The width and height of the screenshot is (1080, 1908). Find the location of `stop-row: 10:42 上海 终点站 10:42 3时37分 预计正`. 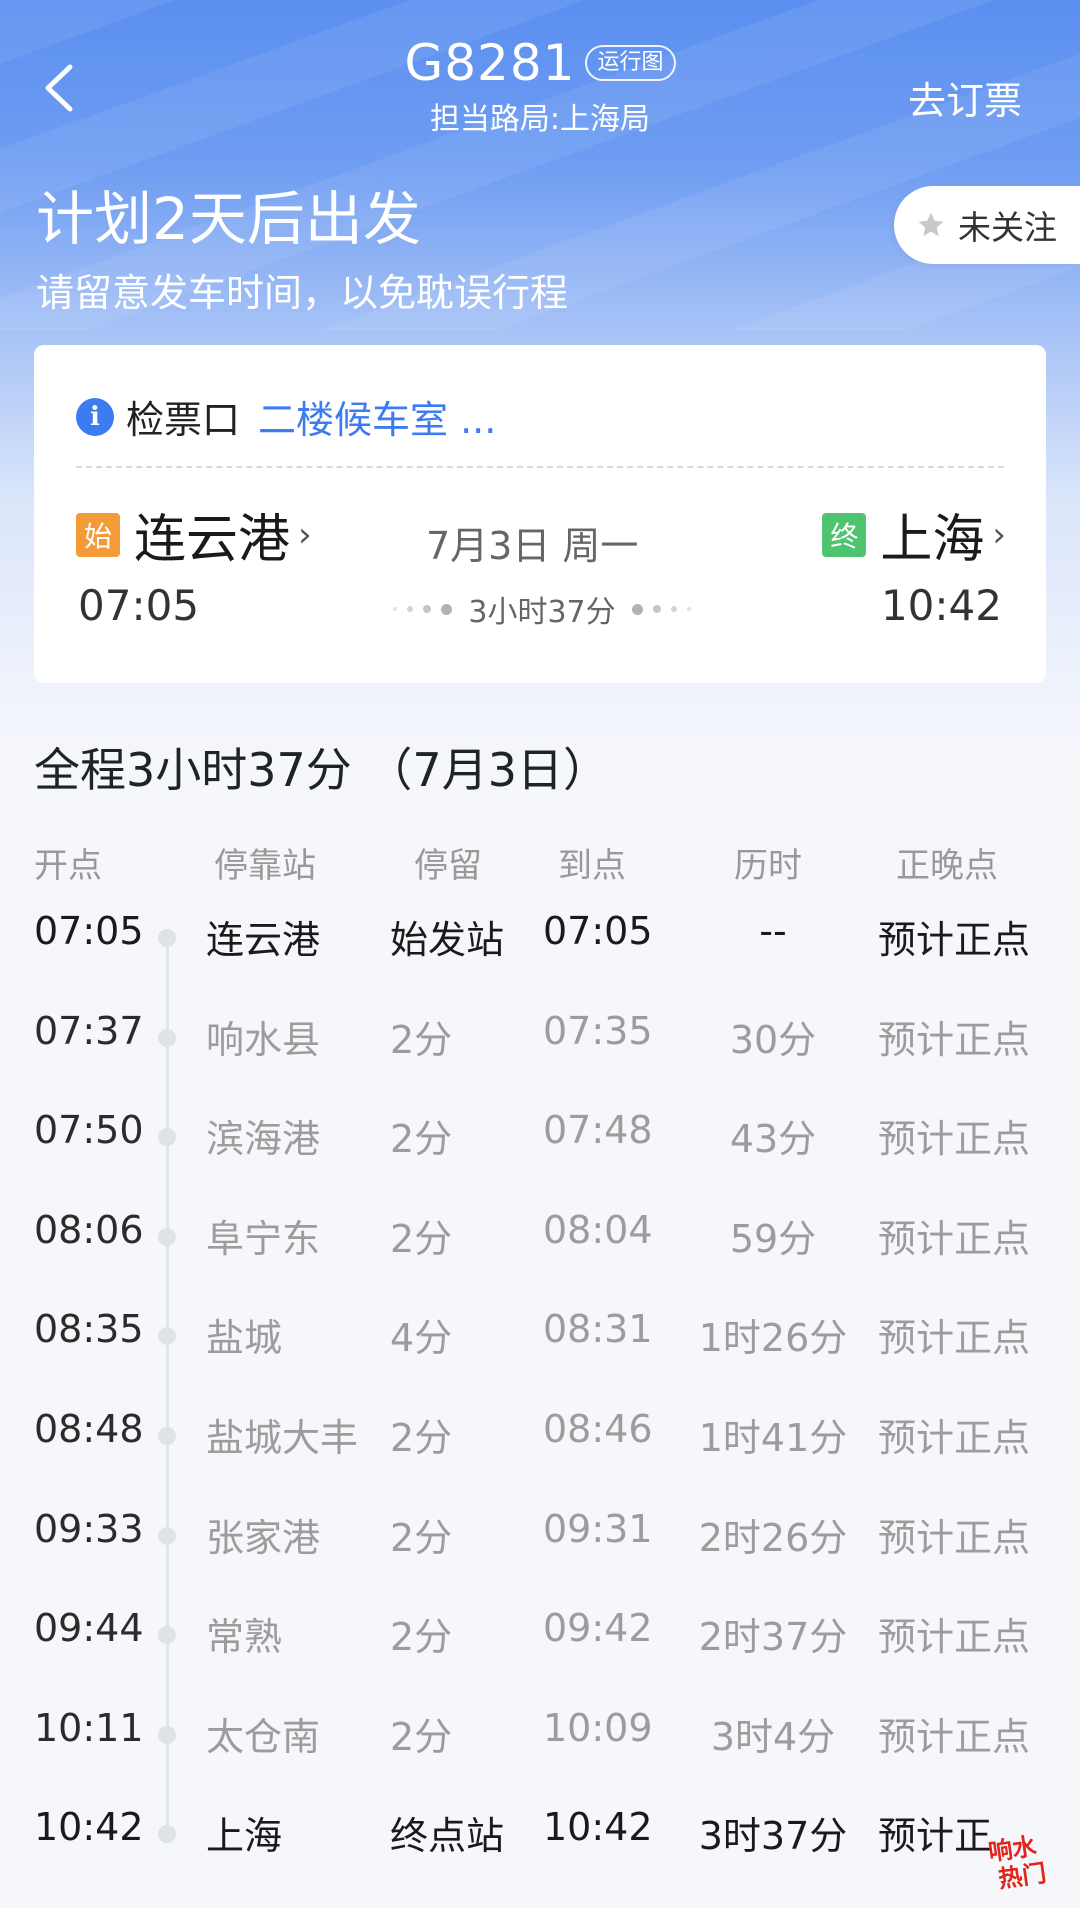

stop-row: 10:42 上海 终点站 10:42 3时37分 预计正 is located at coordinates (540, 1831).